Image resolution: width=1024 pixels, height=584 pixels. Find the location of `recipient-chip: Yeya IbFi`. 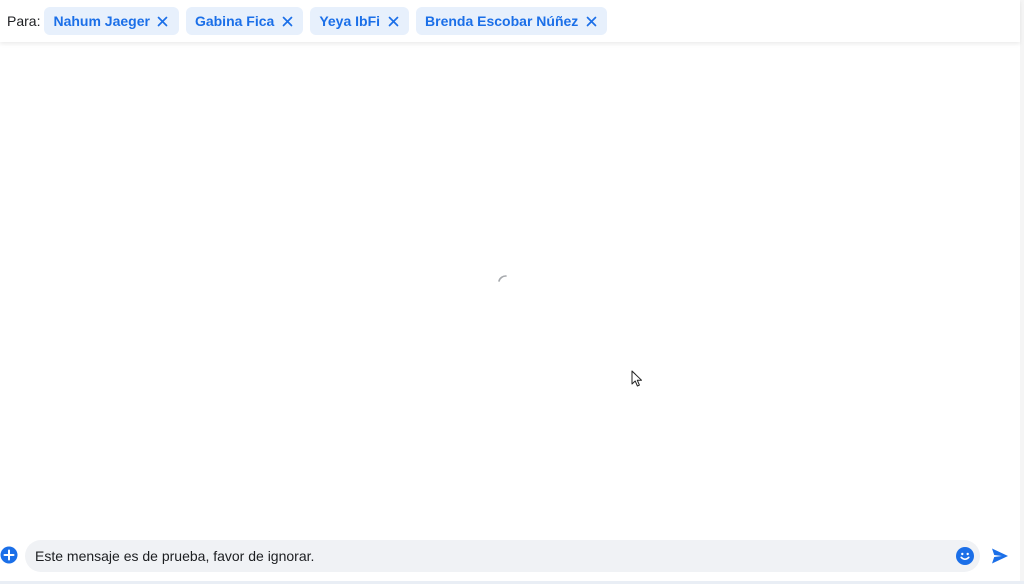

recipient-chip: Yeya IbFi is located at coordinates (360, 21).